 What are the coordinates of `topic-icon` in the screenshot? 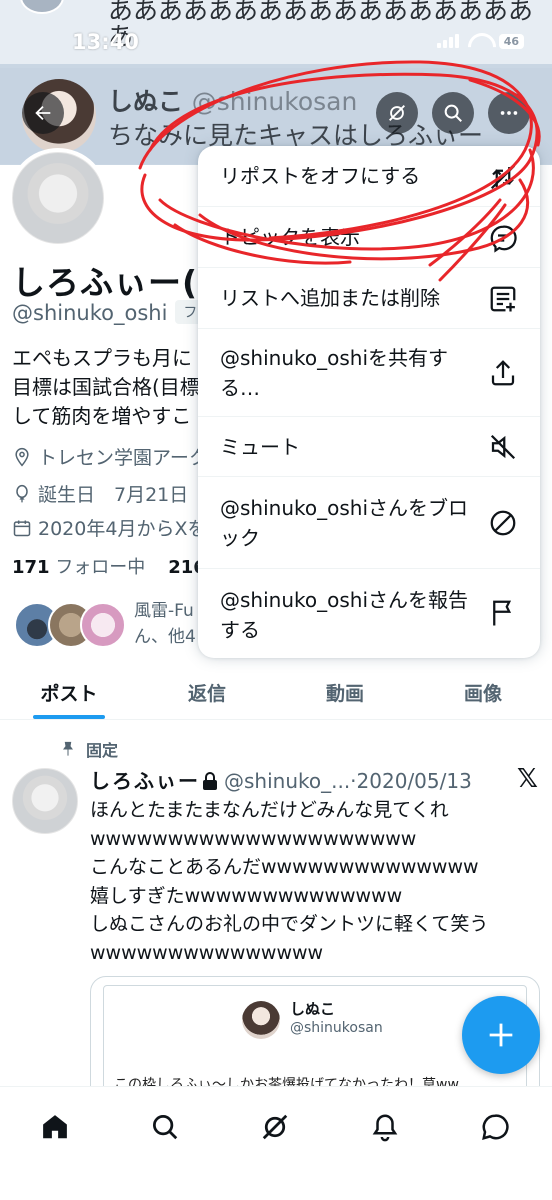 It's located at (503, 238).